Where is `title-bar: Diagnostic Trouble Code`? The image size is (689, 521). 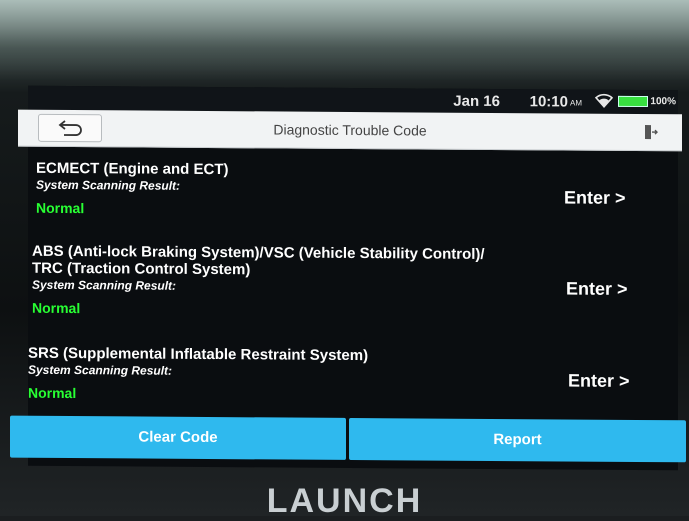
title-bar: Diagnostic Trouble Code is located at coordinates (350, 130).